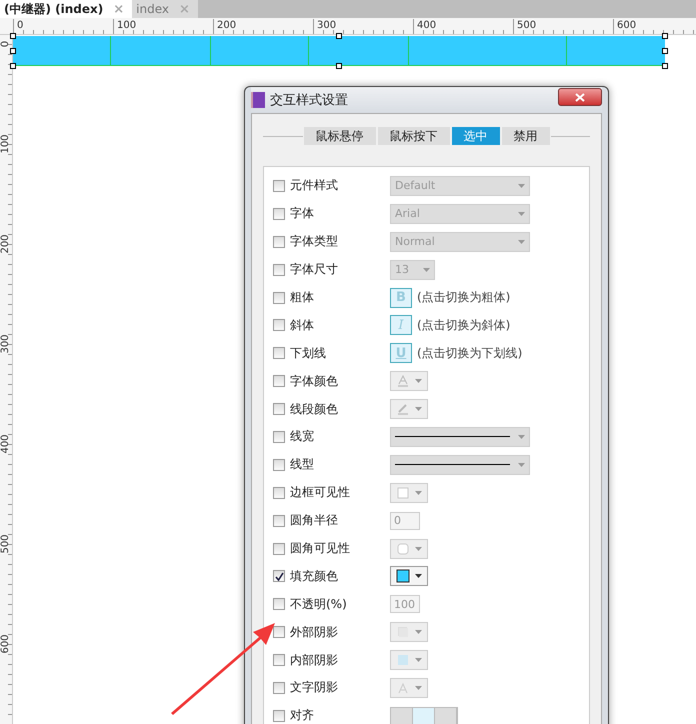  I want to click on align-center-button, so click(424, 716).